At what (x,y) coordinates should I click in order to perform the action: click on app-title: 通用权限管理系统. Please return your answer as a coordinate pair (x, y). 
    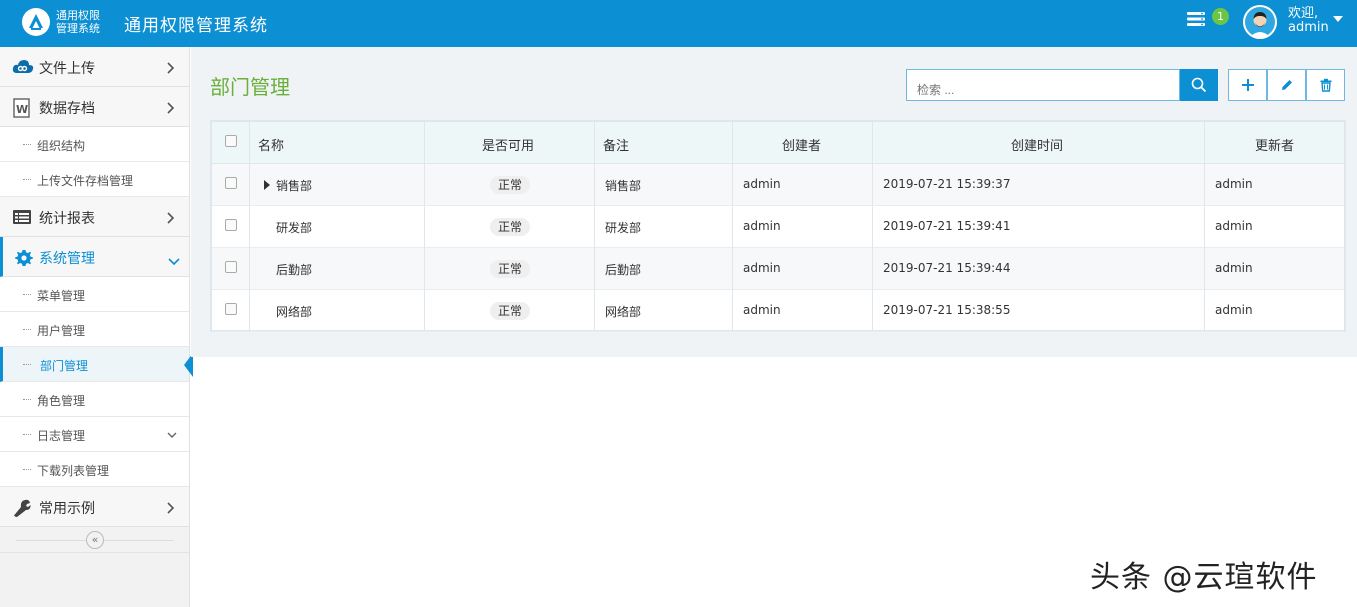
    Looking at the image, I should click on (196, 26).